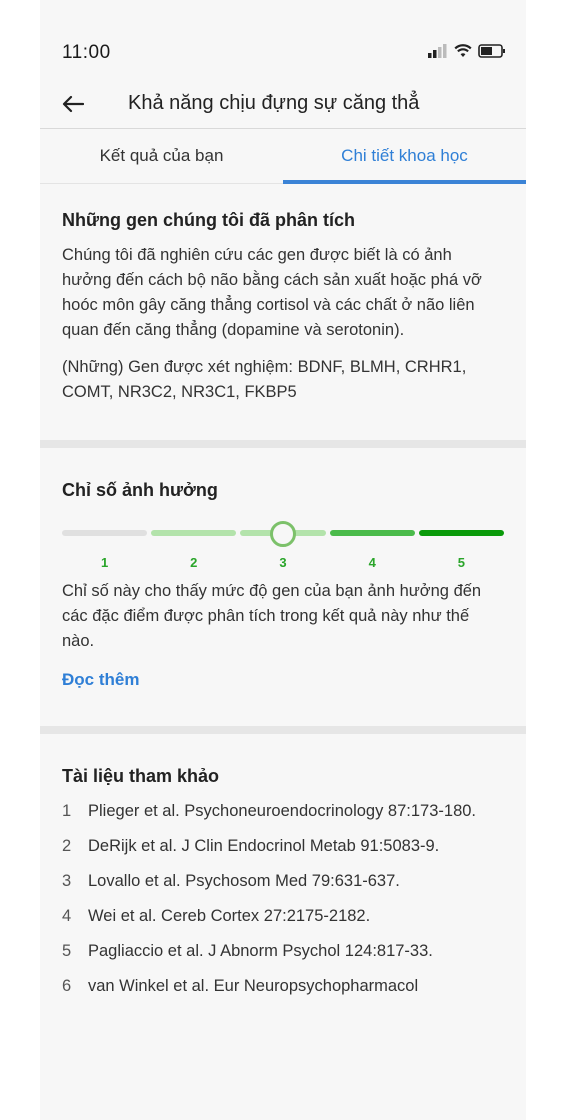 The height and width of the screenshot is (1120, 567). Describe the element at coordinates (461, 562) in the screenshot. I see `scale-label-5: 5` at that location.